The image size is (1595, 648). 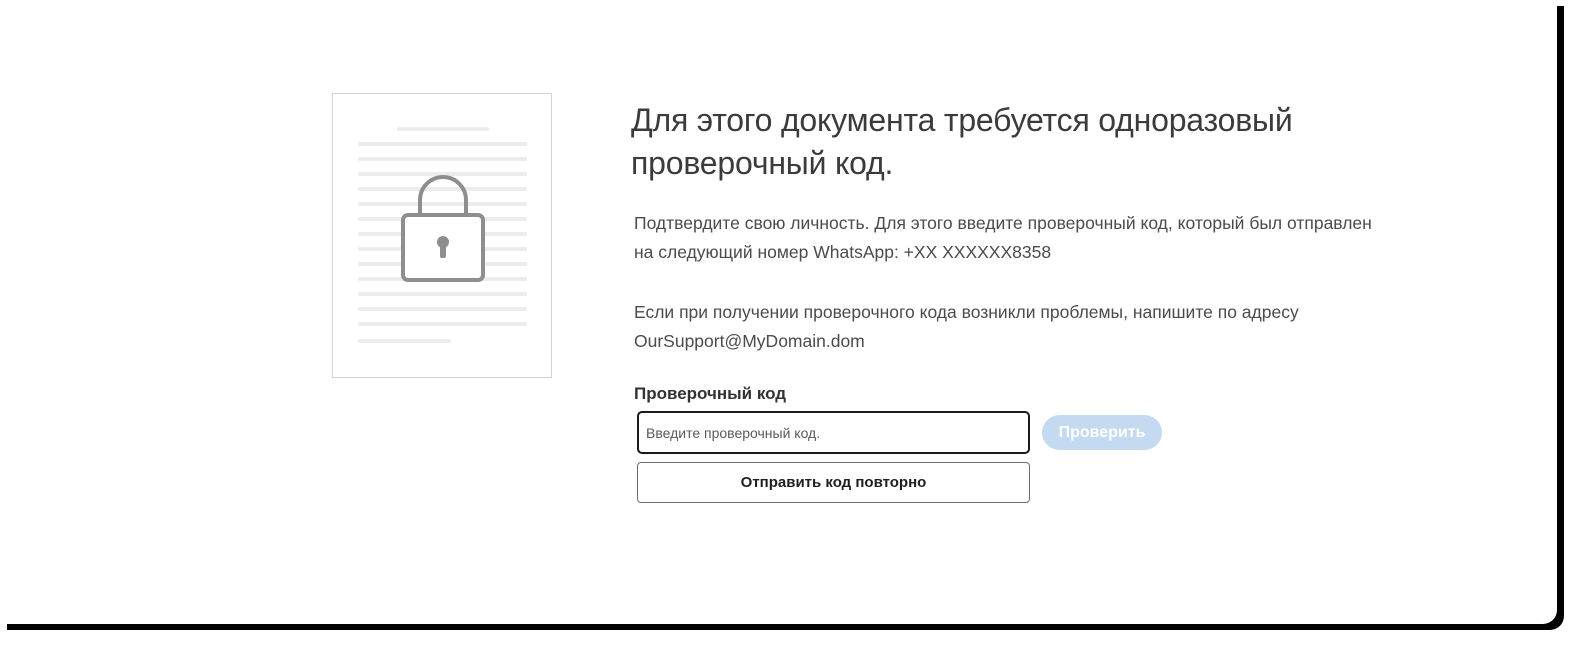 I want to click on locked-document-icon, so click(x=442, y=235).